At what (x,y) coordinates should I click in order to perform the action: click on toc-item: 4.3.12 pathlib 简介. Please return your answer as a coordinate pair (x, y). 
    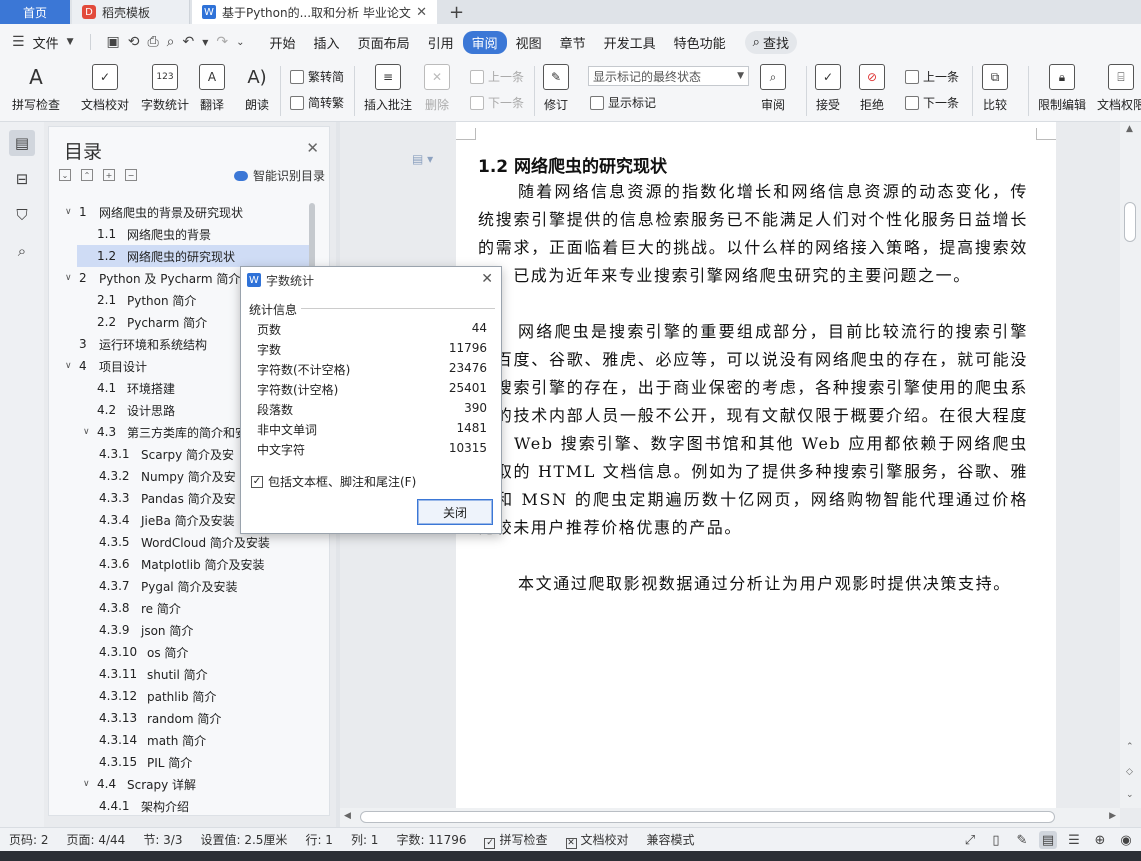
    Looking at the image, I should click on (179, 696).